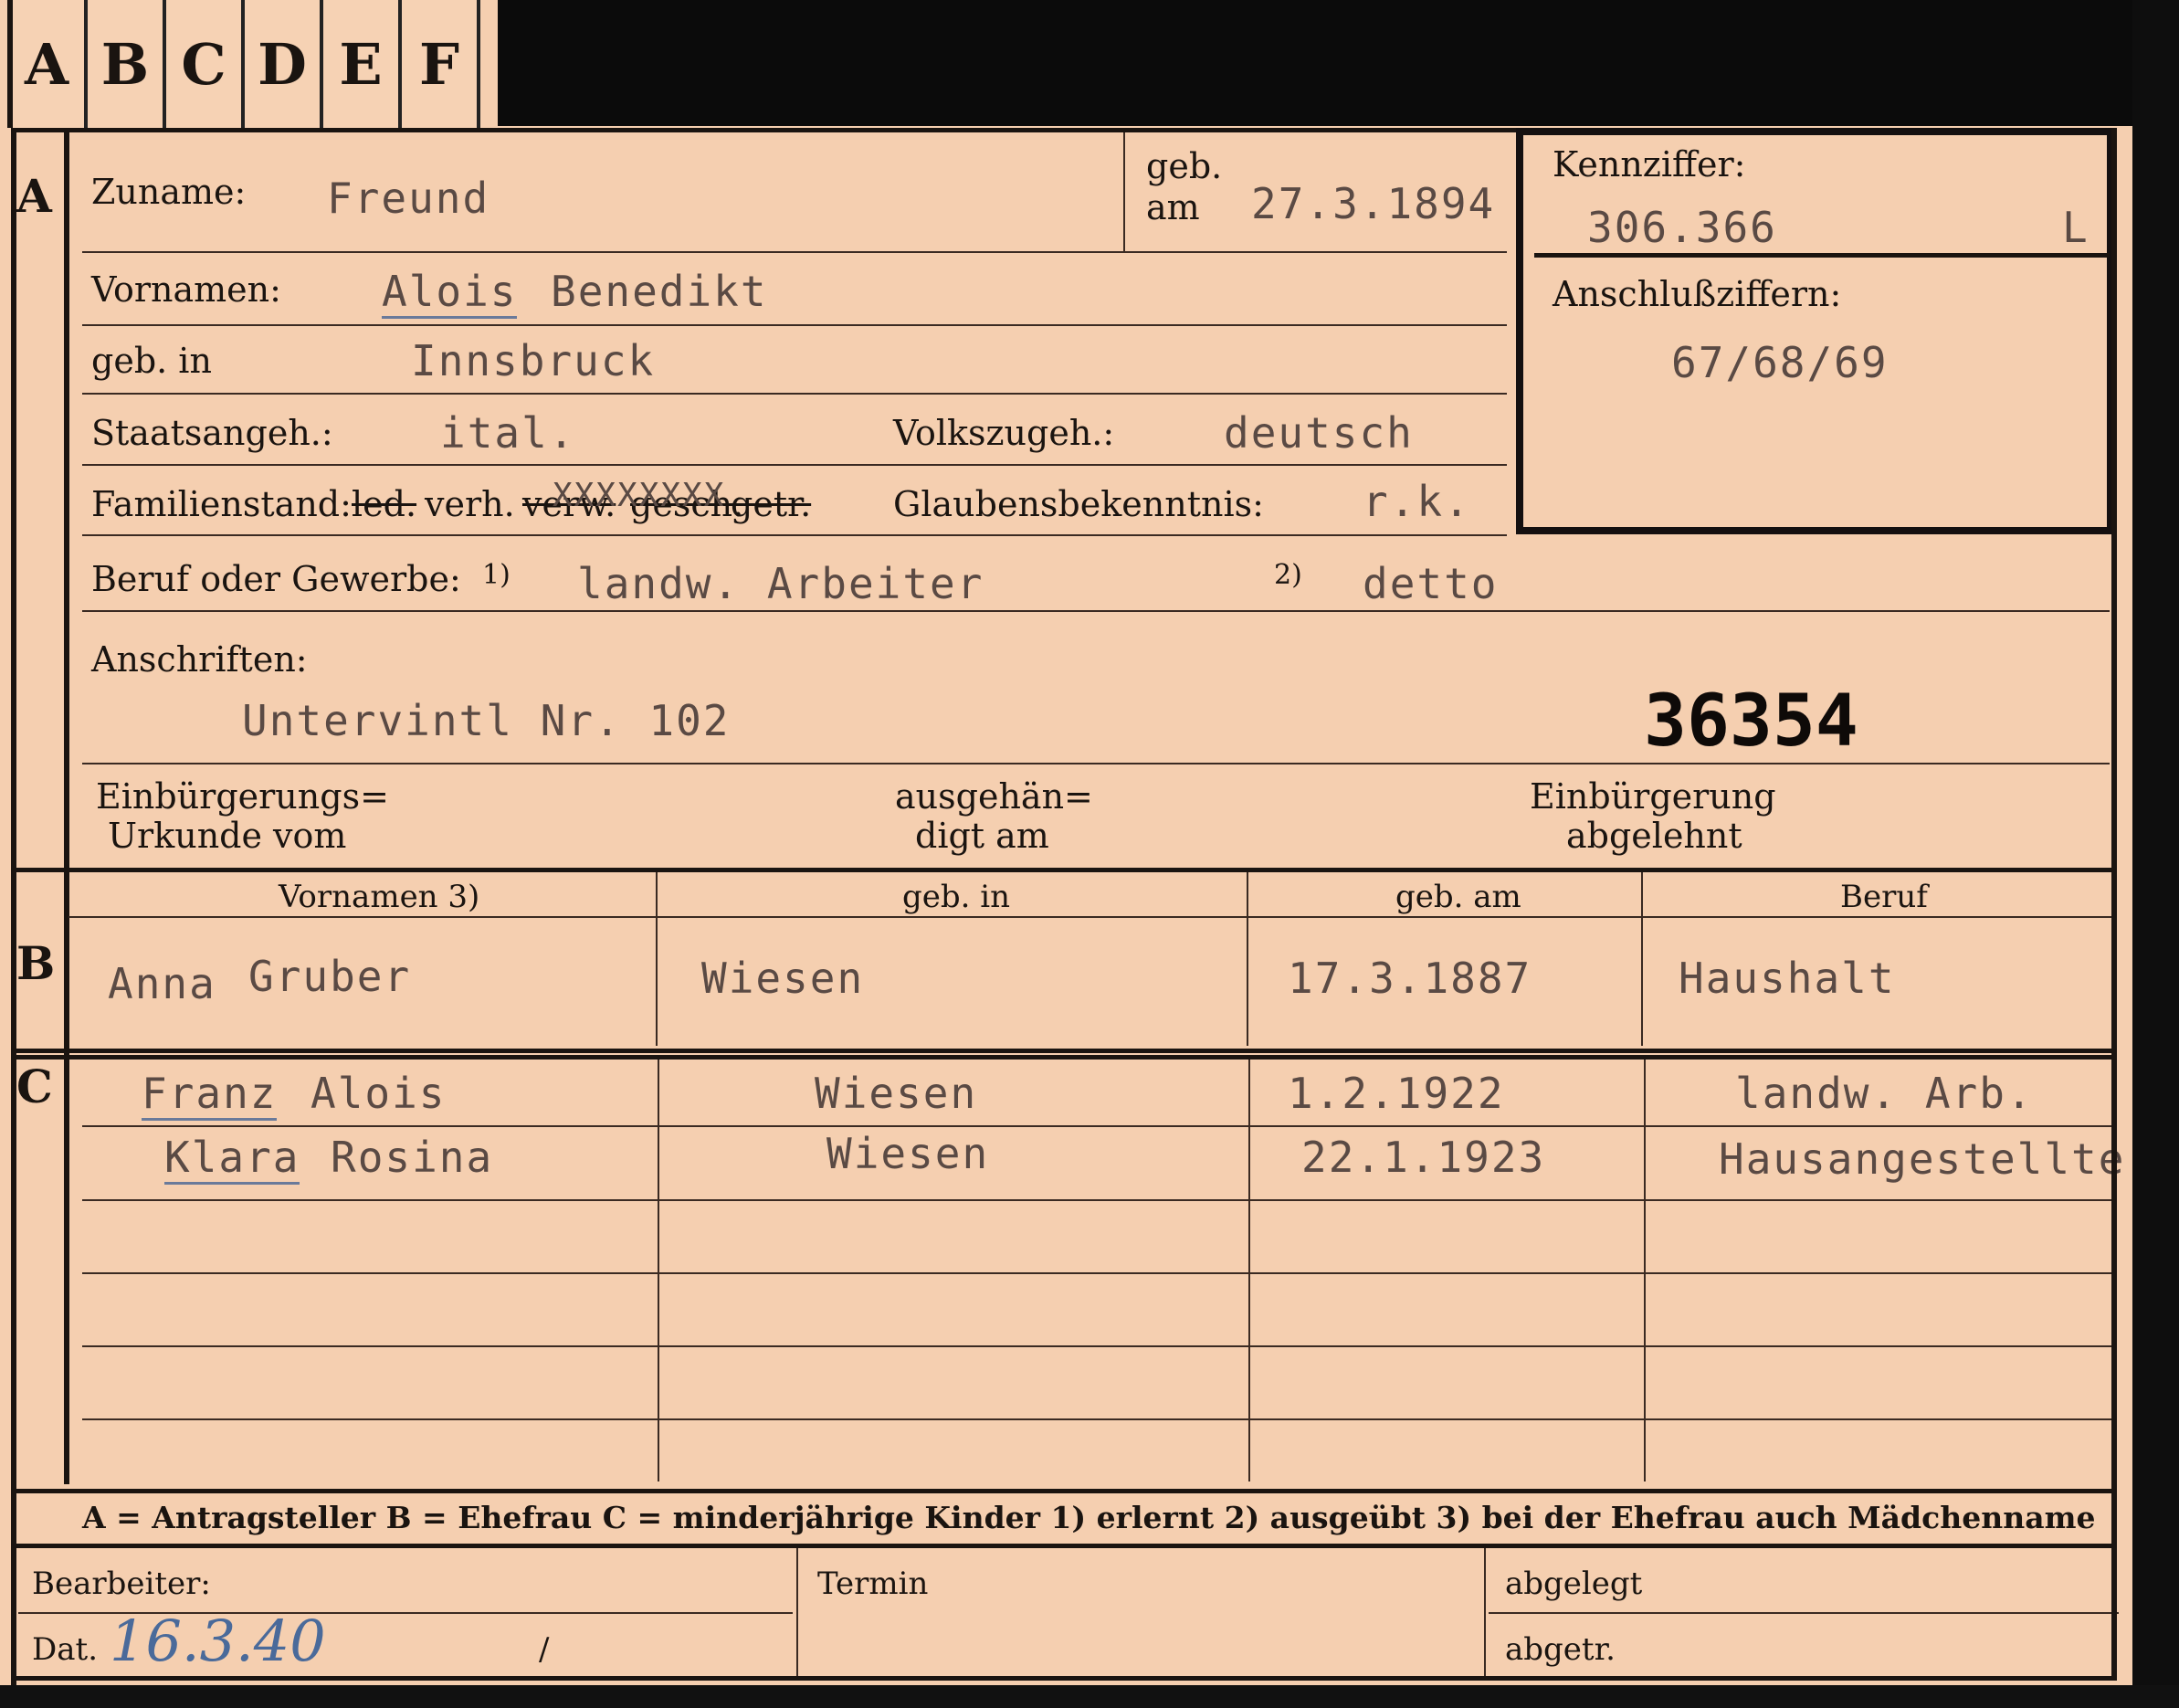 This screenshot has width=2179, height=1708. What do you see at coordinates (896, 1093) in the screenshot?
I see `child-1-birthplace: Wiesen` at bounding box center [896, 1093].